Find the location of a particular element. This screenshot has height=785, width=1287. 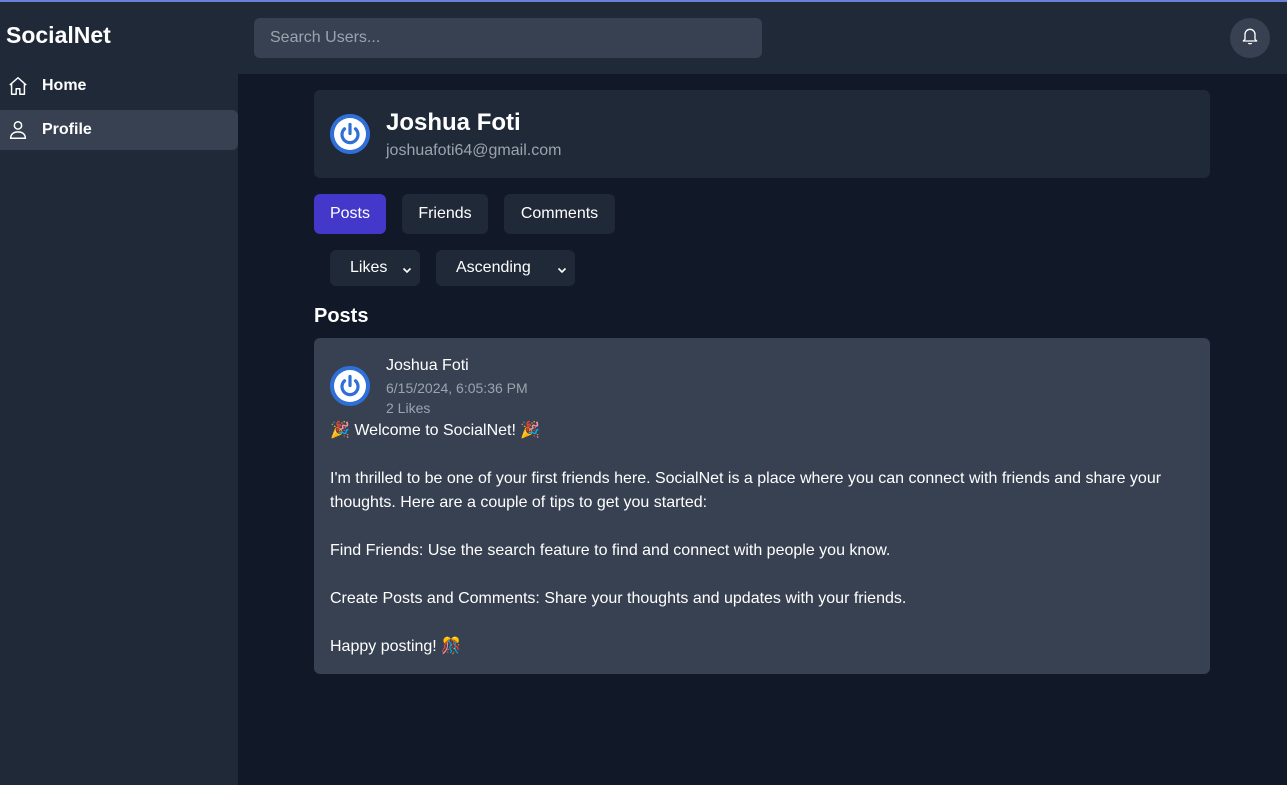

profile-card: Joshua Foti joshuafoti64@gmail.com is located at coordinates (762, 134).